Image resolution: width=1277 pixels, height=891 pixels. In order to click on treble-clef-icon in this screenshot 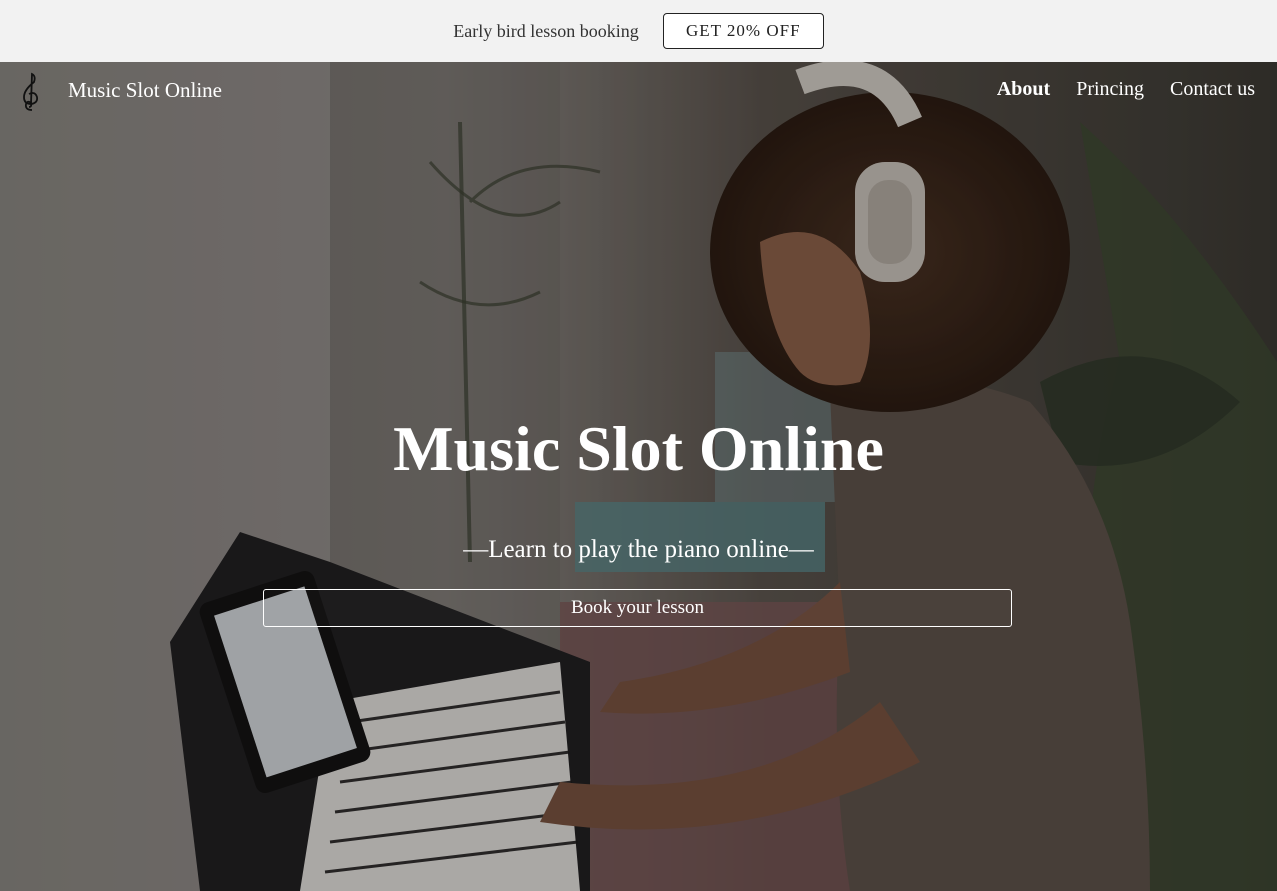, I will do `click(31, 91)`.